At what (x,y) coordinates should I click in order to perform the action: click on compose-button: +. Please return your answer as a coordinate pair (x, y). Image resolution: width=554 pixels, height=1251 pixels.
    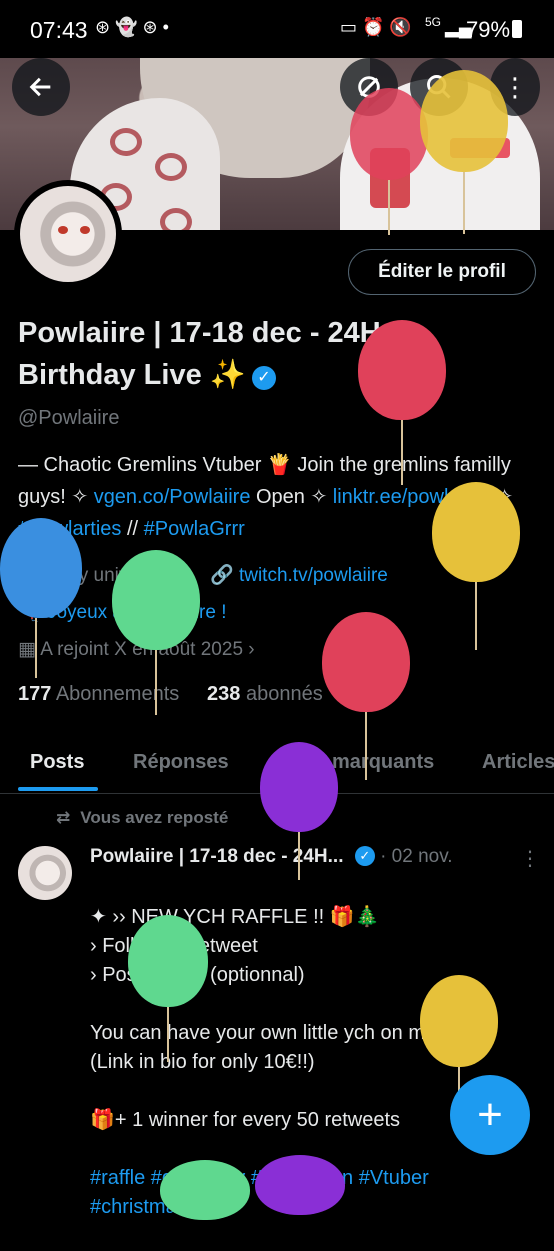
    Looking at the image, I should click on (490, 1115).